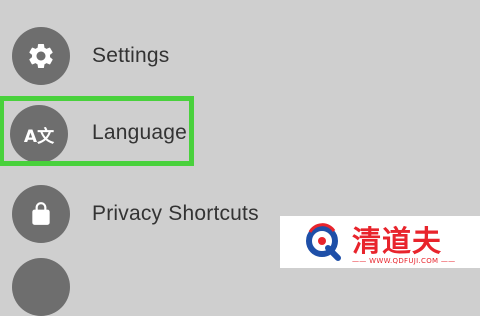 This screenshot has width=480, height=316. What do you see at coordinates (175, 213) in the screenshot?
I see `privacy-shortcuts-label: Privacy Shortcuts` at bounding box center [175, 213].